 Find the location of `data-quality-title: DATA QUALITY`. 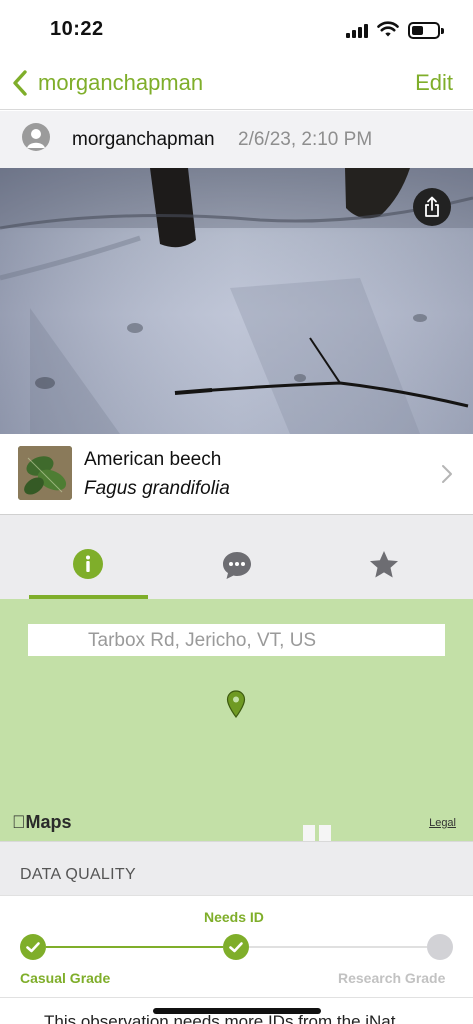

data-quality-title: DATA QUALITY is located at coordinates (78, 874).